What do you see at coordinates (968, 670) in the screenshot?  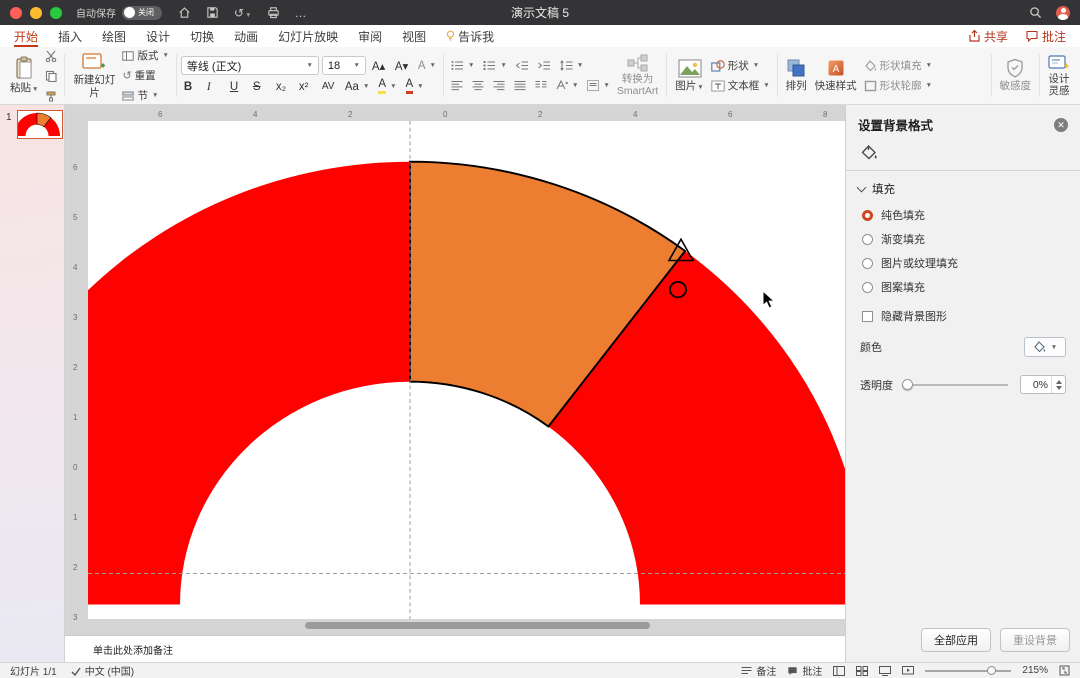 I see `zoom-slider` at bounding box center [968, 670].